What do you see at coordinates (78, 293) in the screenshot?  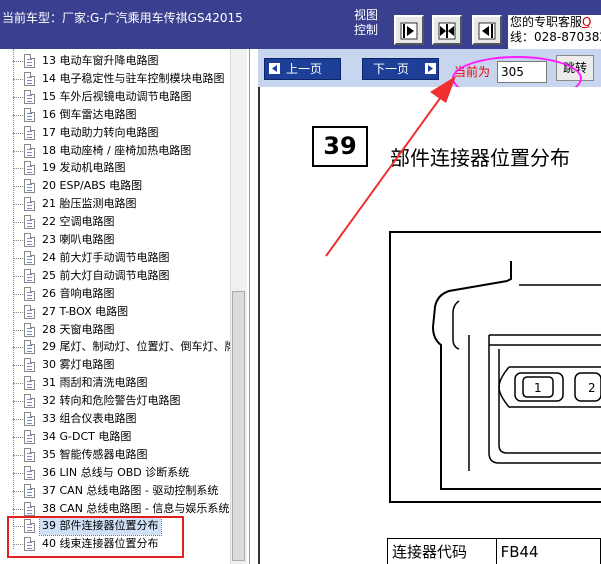 I see `tree-item-label: 26 音响电路图` at bounding box center [78, 293].